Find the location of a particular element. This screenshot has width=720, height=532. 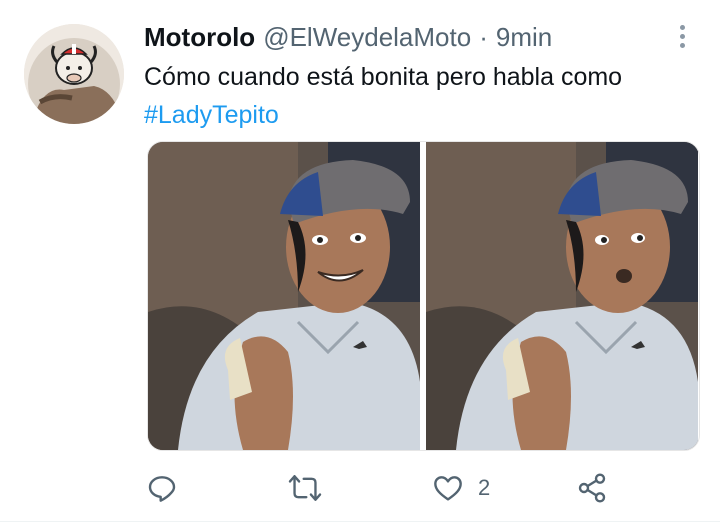

share-icon is located at coordinates (592, 488).